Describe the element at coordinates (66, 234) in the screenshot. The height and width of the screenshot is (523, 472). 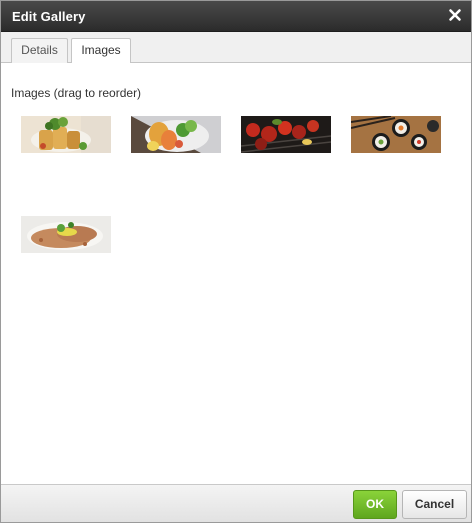
I see `thumb-grilled-fish-lime` at that location.